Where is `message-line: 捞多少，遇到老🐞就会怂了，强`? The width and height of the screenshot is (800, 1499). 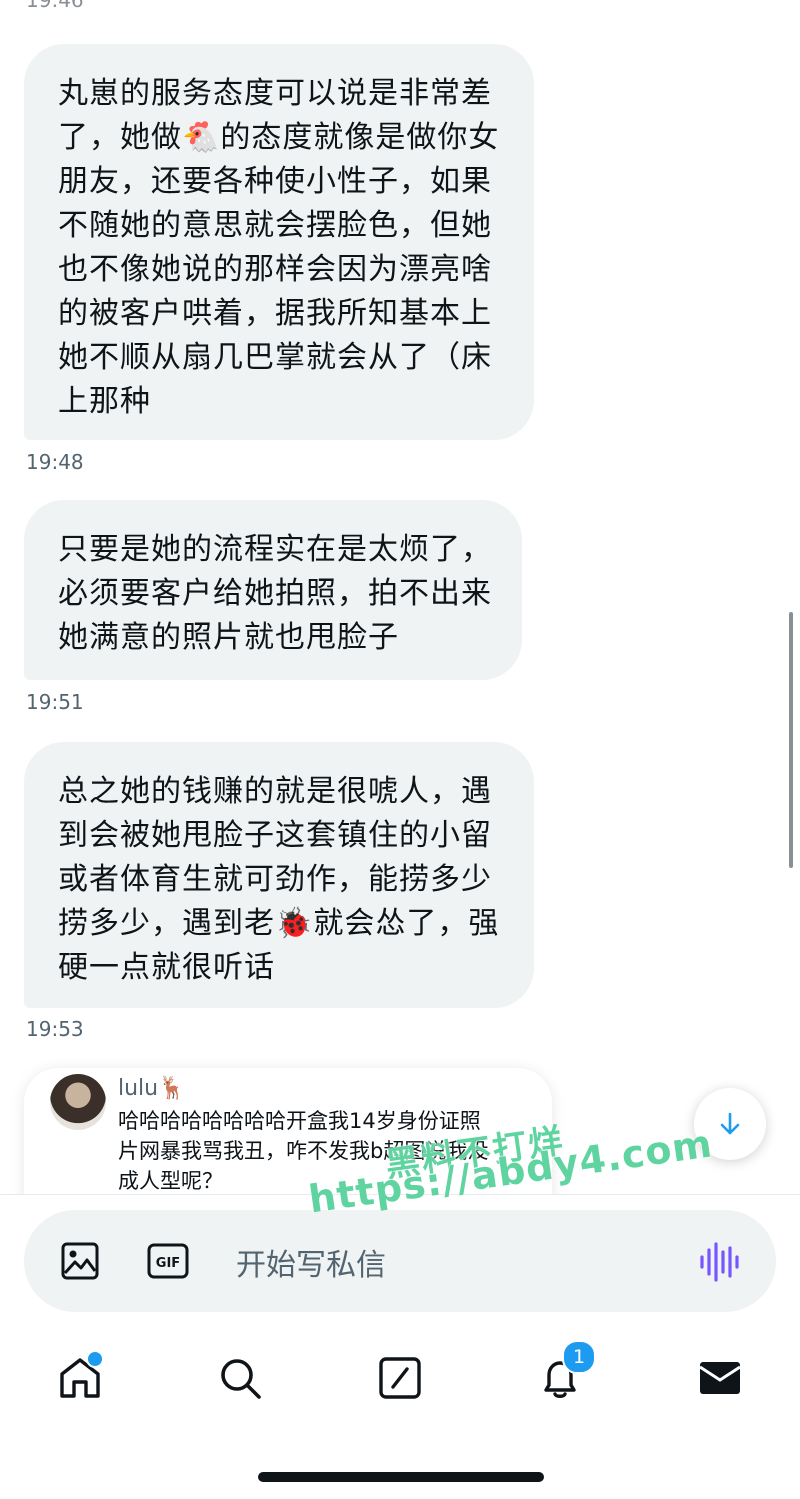
message-line: 捞多少，遇到老🐞就会怂了，强 is located at coordinates (279, 923).